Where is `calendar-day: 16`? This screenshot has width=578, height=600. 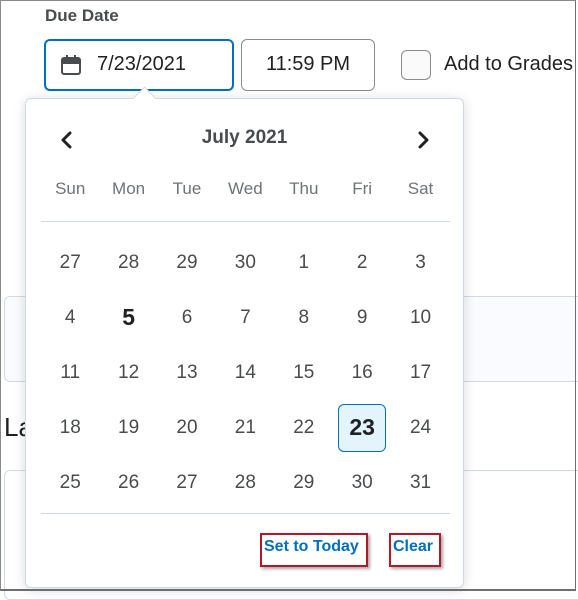 calendar-day: 16 is located at coordinates (362, 372).